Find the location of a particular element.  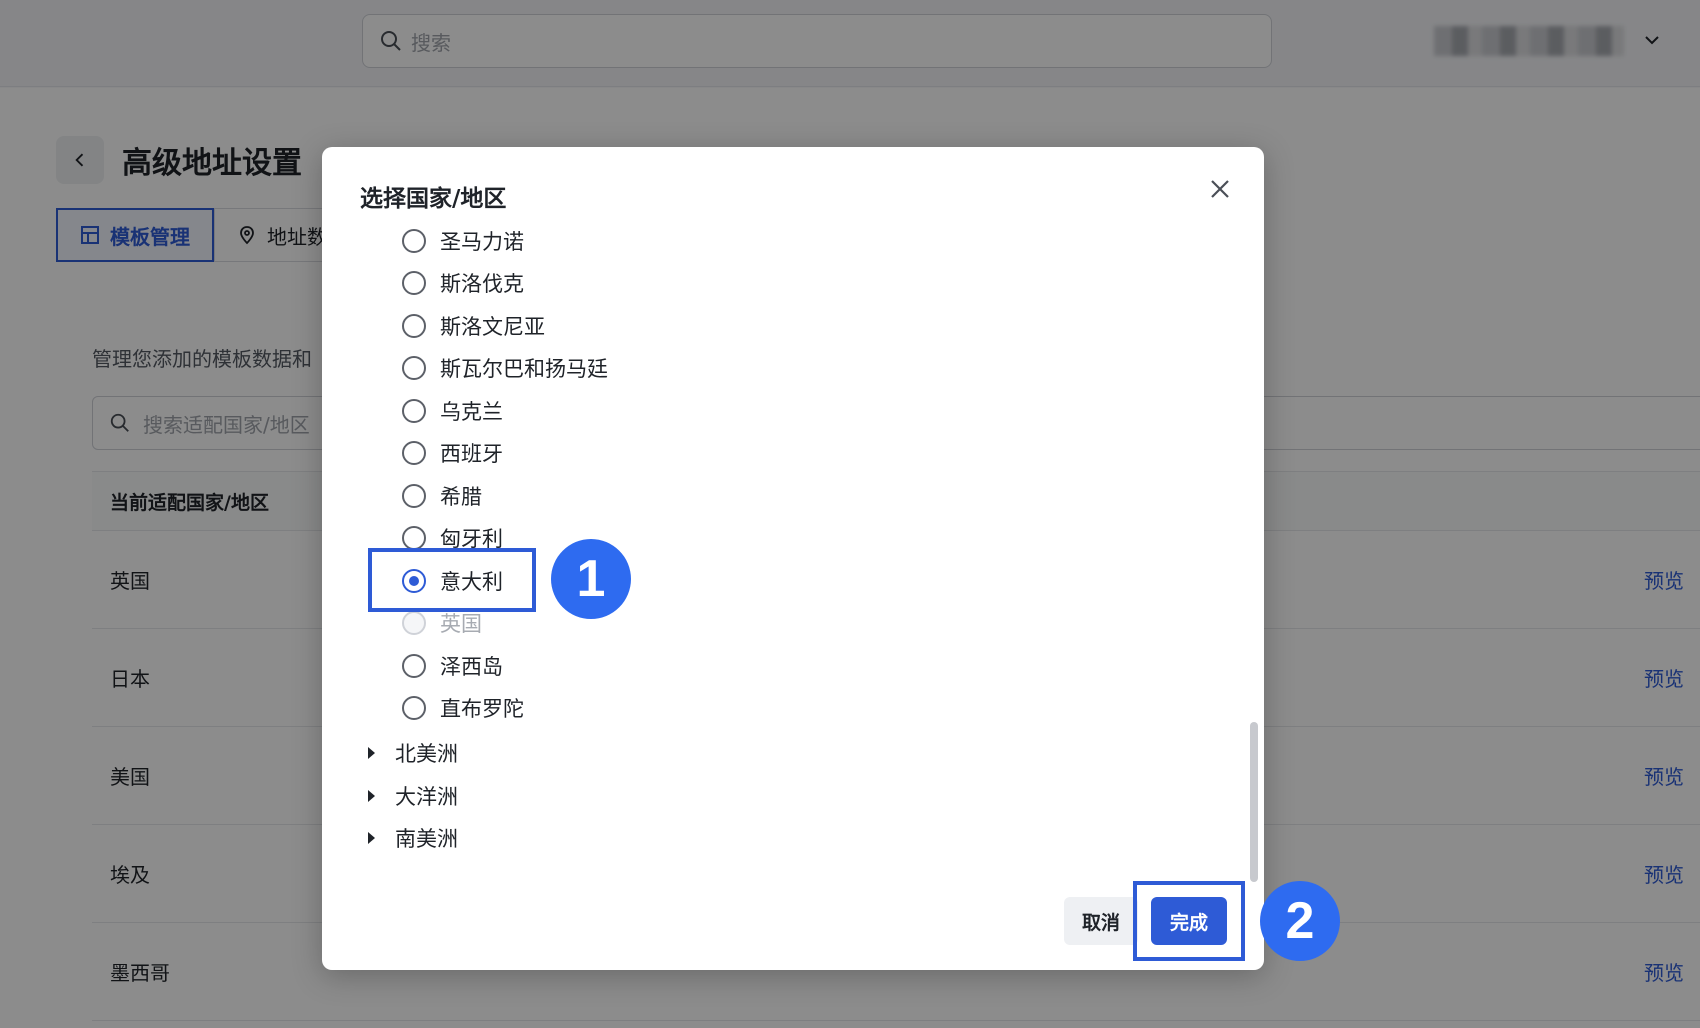

country-label: 英国 is located at coordinates (461, 624).